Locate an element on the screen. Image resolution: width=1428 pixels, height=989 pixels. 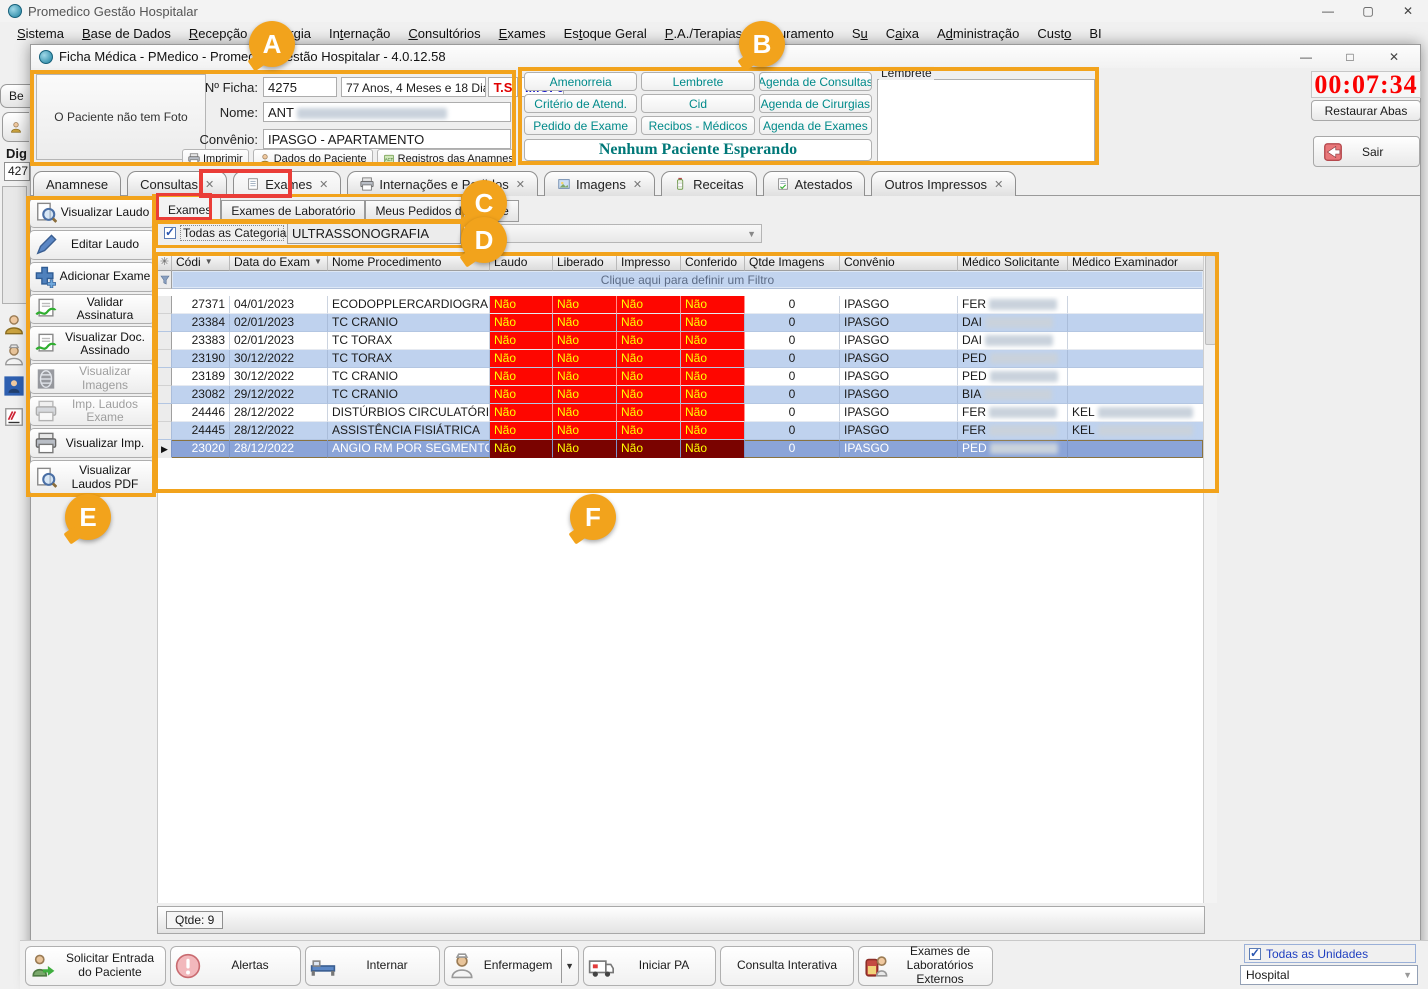
scrollbar-thumb is located at coordinates (1210, 300).